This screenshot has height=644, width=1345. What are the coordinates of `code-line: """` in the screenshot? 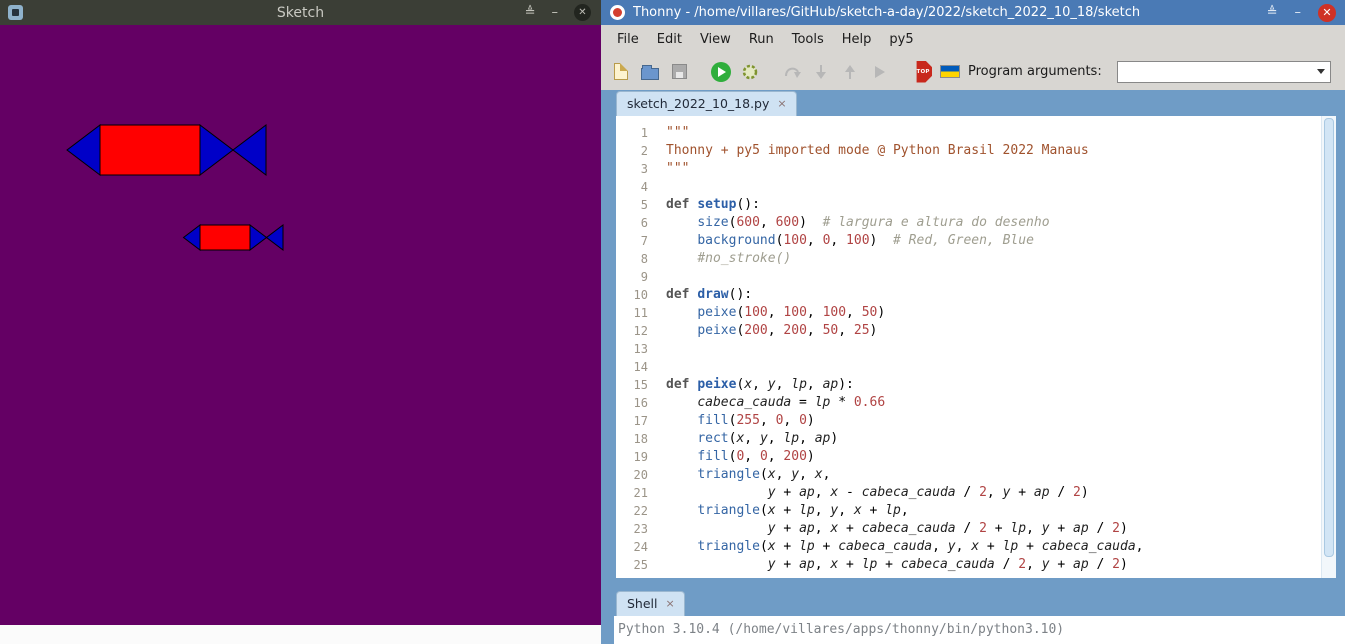 It's located at (678, 168).